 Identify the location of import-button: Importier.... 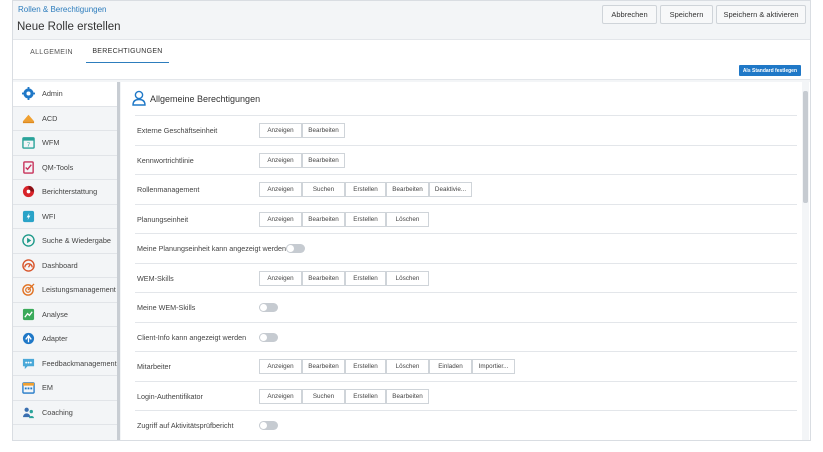
(493, 366).